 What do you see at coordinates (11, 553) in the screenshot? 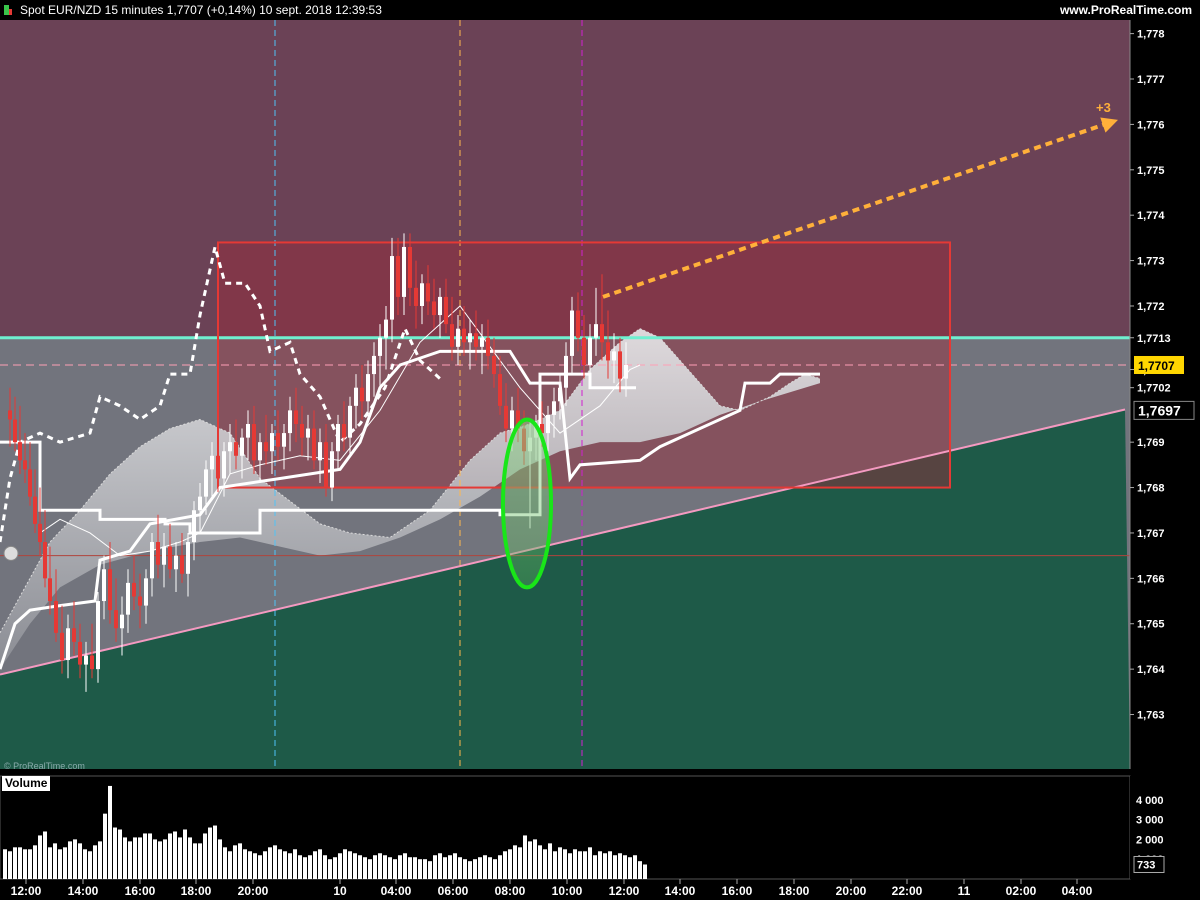
I see `zoom-icon` at bounding box center [11, 553].